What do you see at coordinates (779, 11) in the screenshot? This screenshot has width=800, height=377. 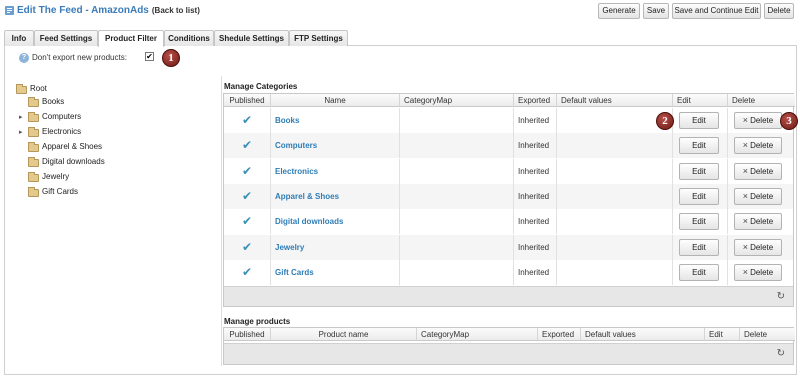 I see `delete-feed-button: Delete` at bounding box center [779, 11].